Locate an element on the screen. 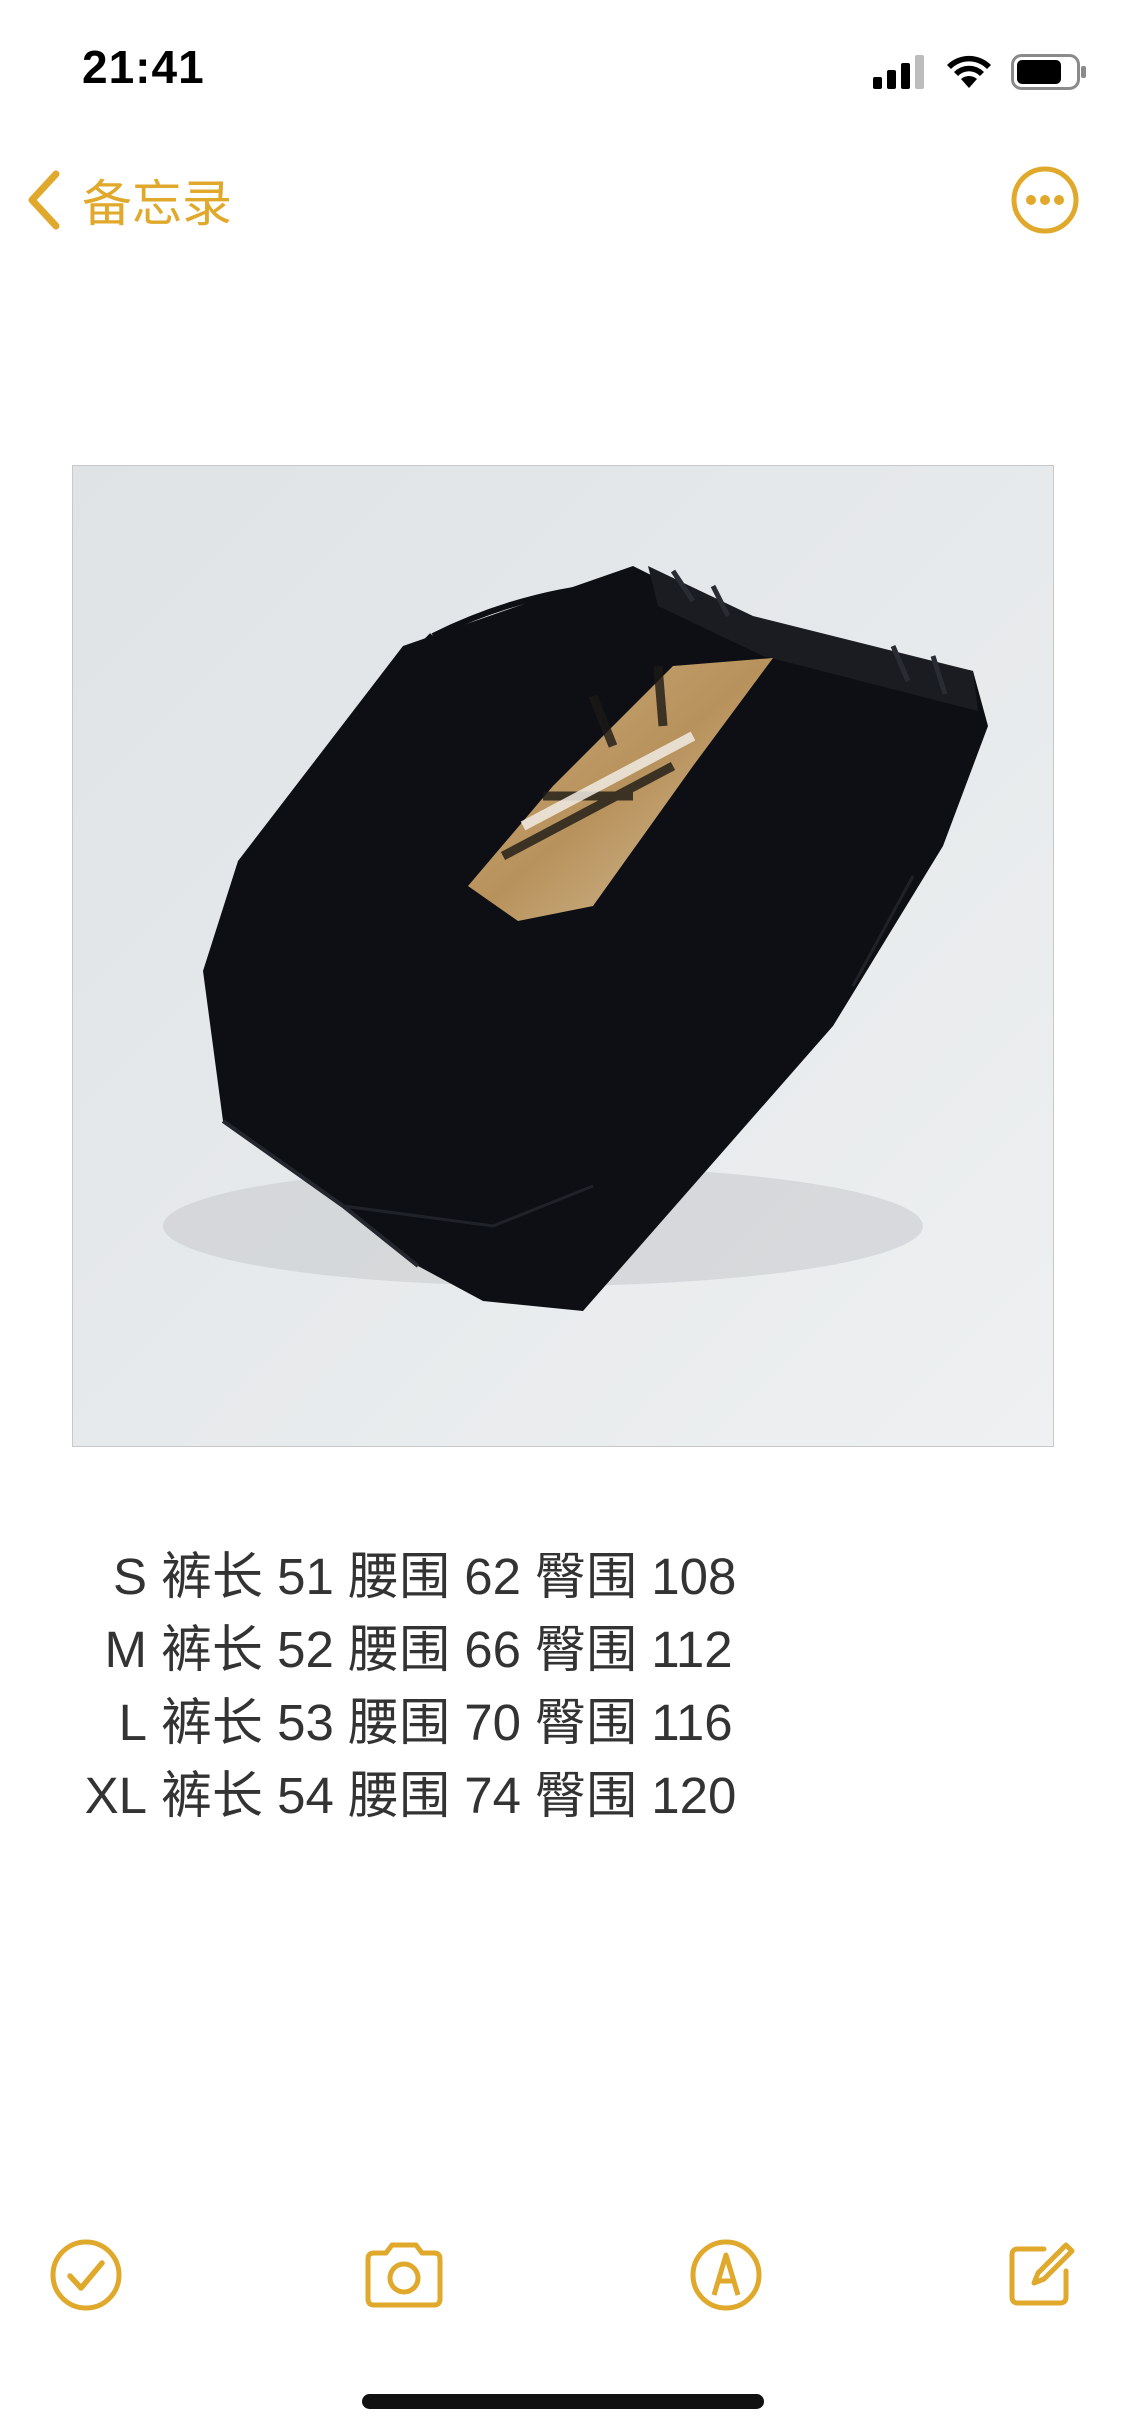  size-label: M is located at coordinates (125, 1649).